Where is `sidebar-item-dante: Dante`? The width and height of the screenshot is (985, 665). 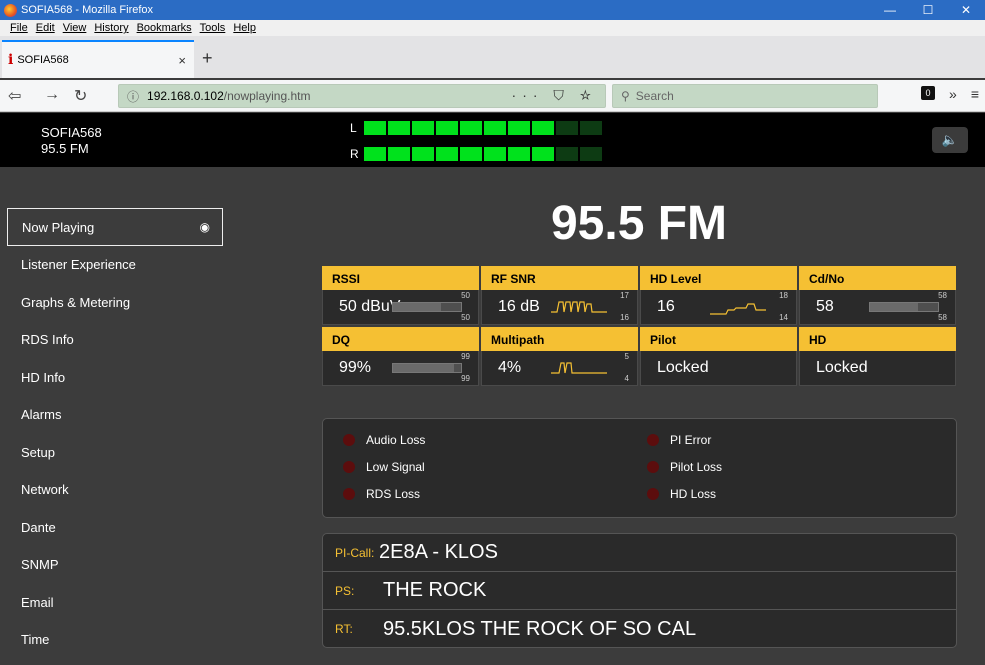
sidebar-item-dante: Dante is located at coordinates (115, 528).